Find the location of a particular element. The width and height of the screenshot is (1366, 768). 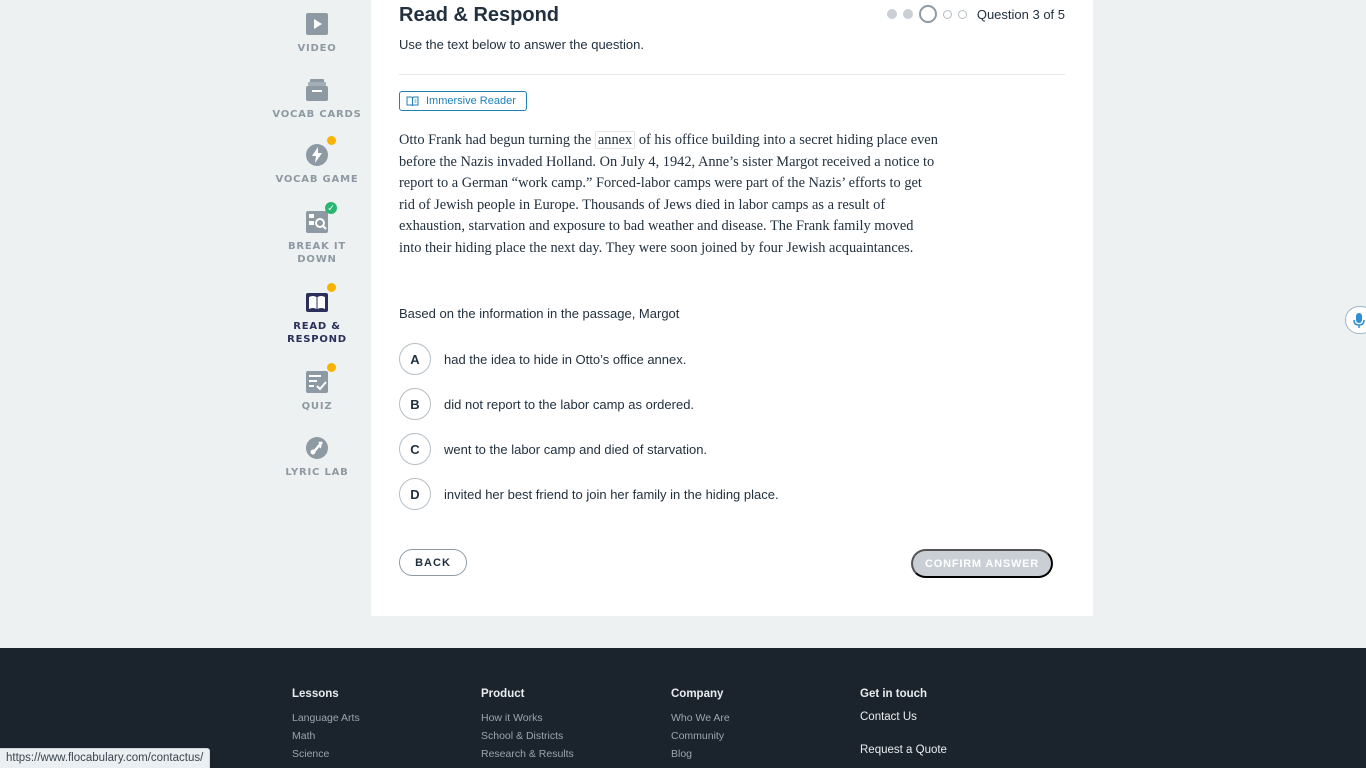

footer-heading: Product is located at coordinates (503, 694).